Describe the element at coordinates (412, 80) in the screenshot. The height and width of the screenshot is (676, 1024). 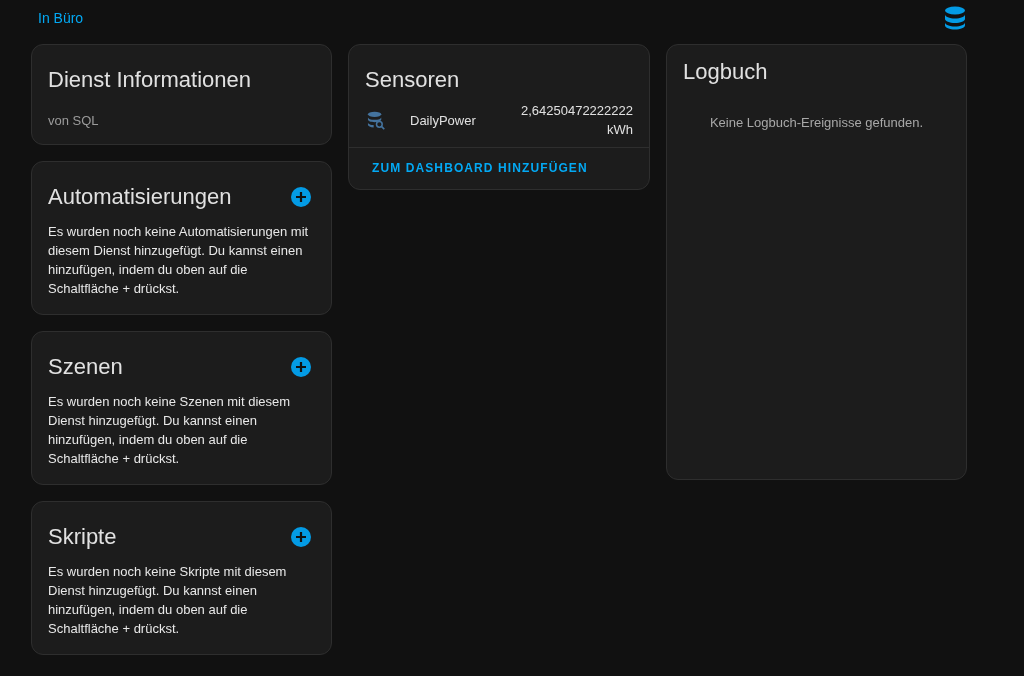
I see `card-title: Sensoren` at that location.